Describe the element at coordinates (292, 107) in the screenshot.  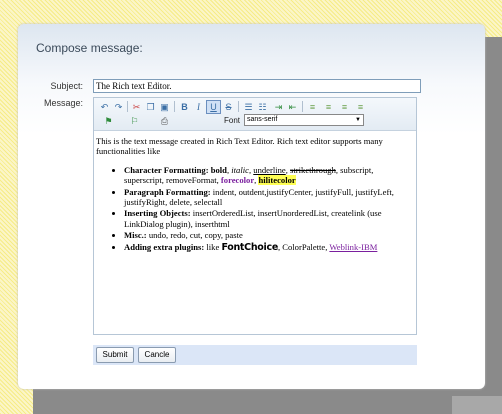
I see `outdent-icon: ⇤` at that location.